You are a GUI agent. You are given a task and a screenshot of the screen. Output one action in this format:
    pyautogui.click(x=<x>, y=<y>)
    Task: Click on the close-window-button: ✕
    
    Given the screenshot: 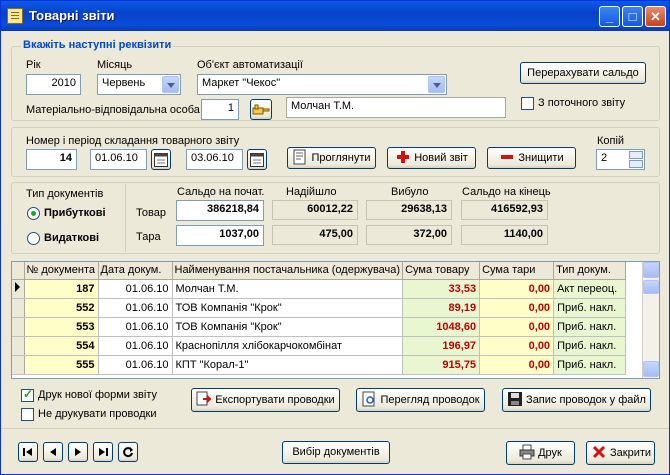 What is the action you would take?
    pyautogui.click(x=655, y=16)
    